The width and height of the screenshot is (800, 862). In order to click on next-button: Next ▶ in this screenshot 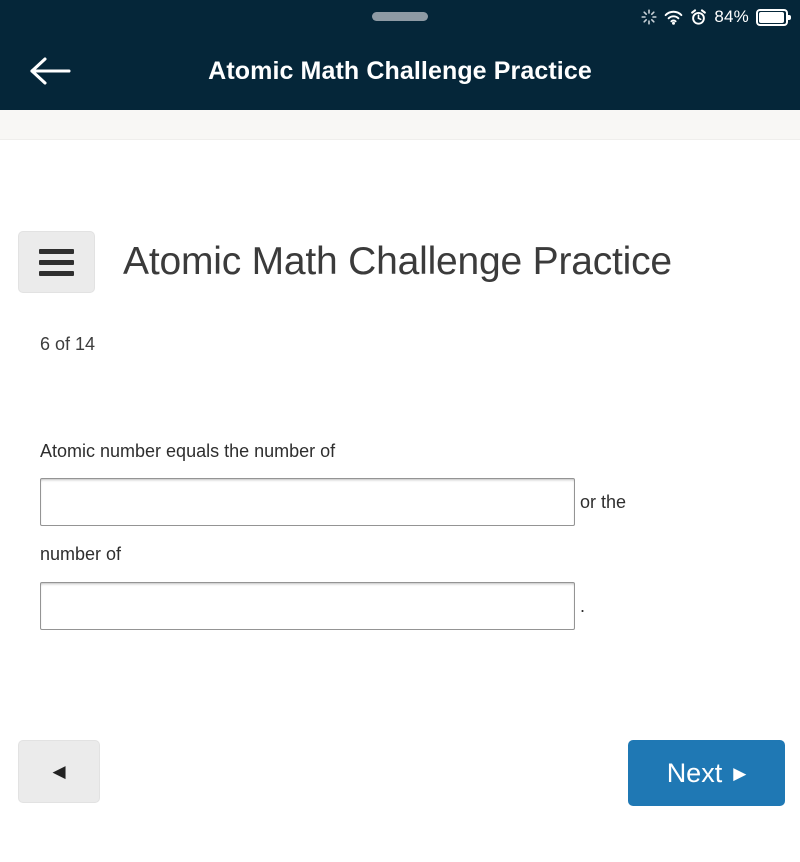, I will do `click(706, 773)`.